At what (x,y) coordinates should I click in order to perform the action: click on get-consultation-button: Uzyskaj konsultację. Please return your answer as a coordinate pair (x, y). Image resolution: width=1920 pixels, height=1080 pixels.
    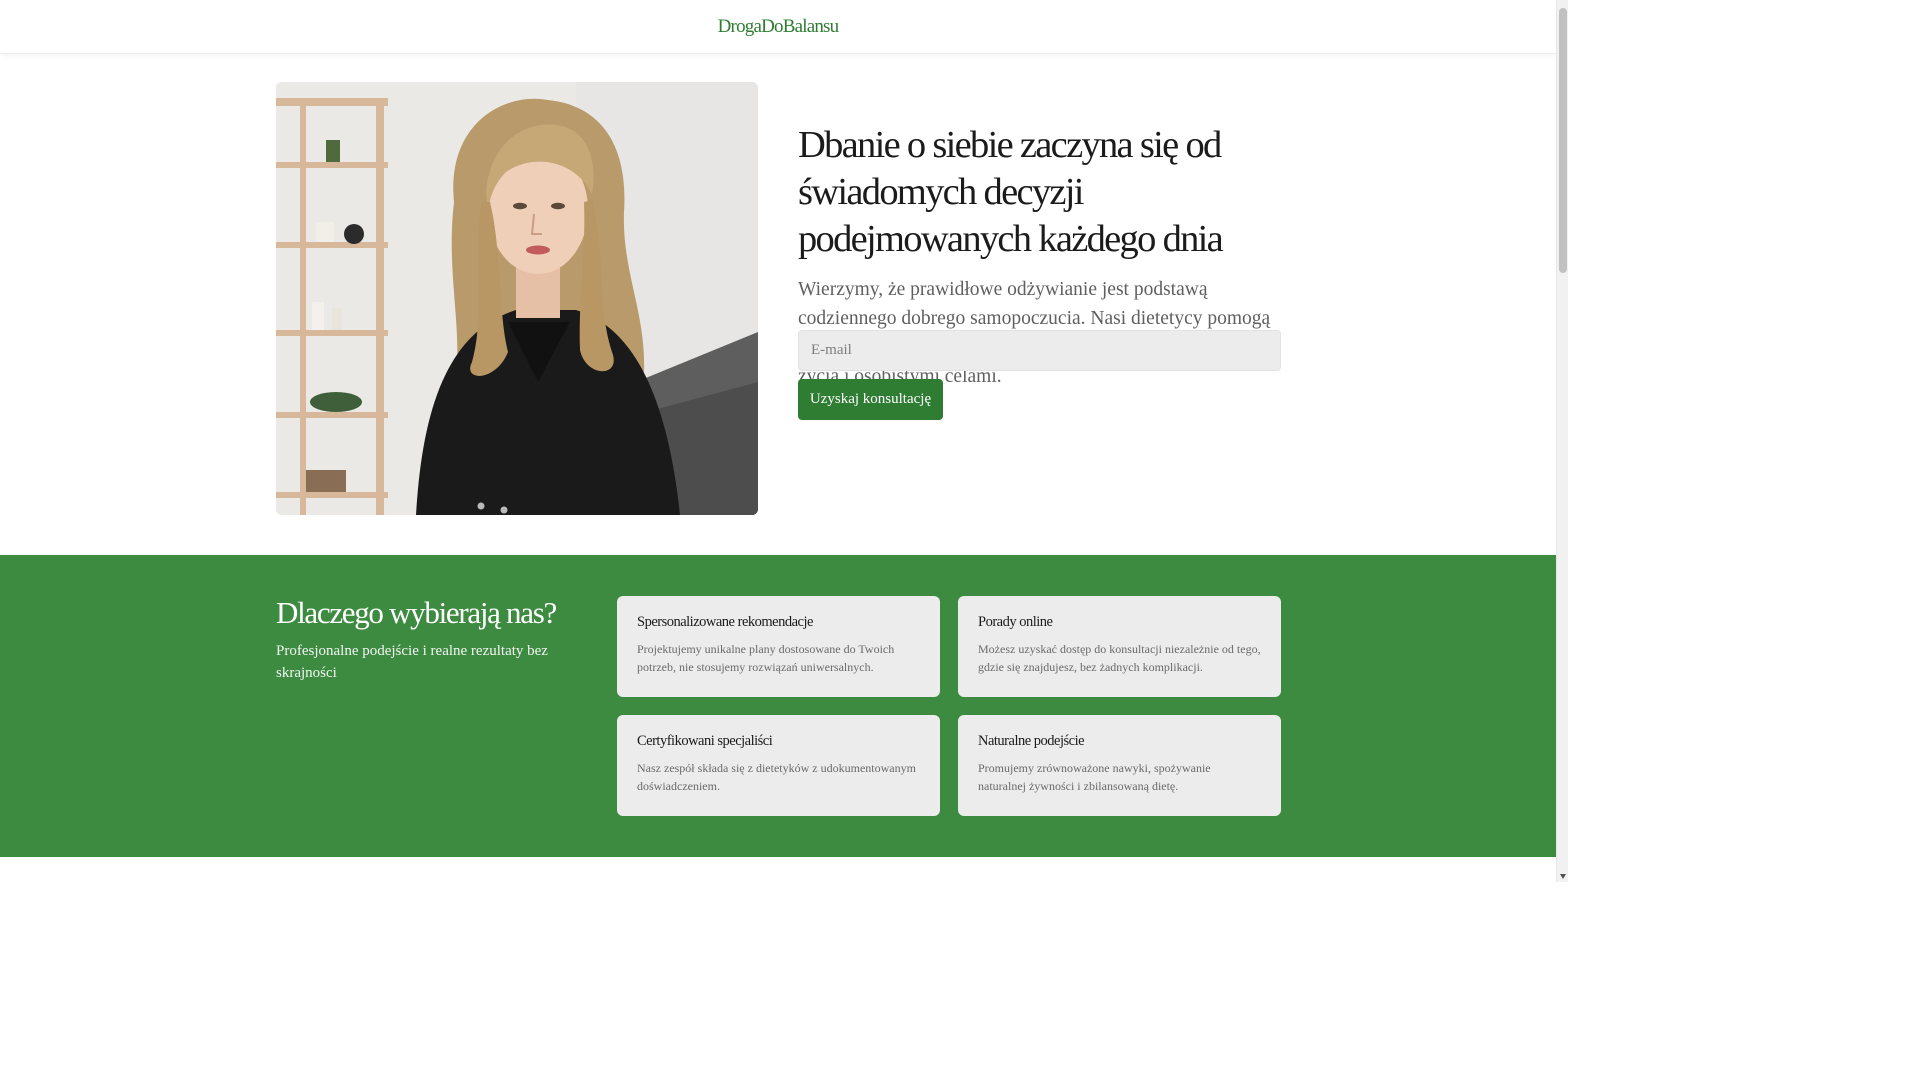
    Looking at the image, I should click on (870, 399).